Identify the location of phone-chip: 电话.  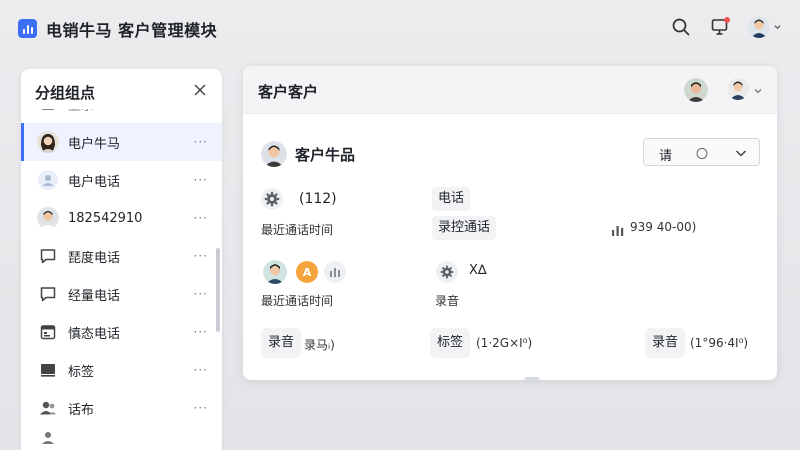
(451, 199).